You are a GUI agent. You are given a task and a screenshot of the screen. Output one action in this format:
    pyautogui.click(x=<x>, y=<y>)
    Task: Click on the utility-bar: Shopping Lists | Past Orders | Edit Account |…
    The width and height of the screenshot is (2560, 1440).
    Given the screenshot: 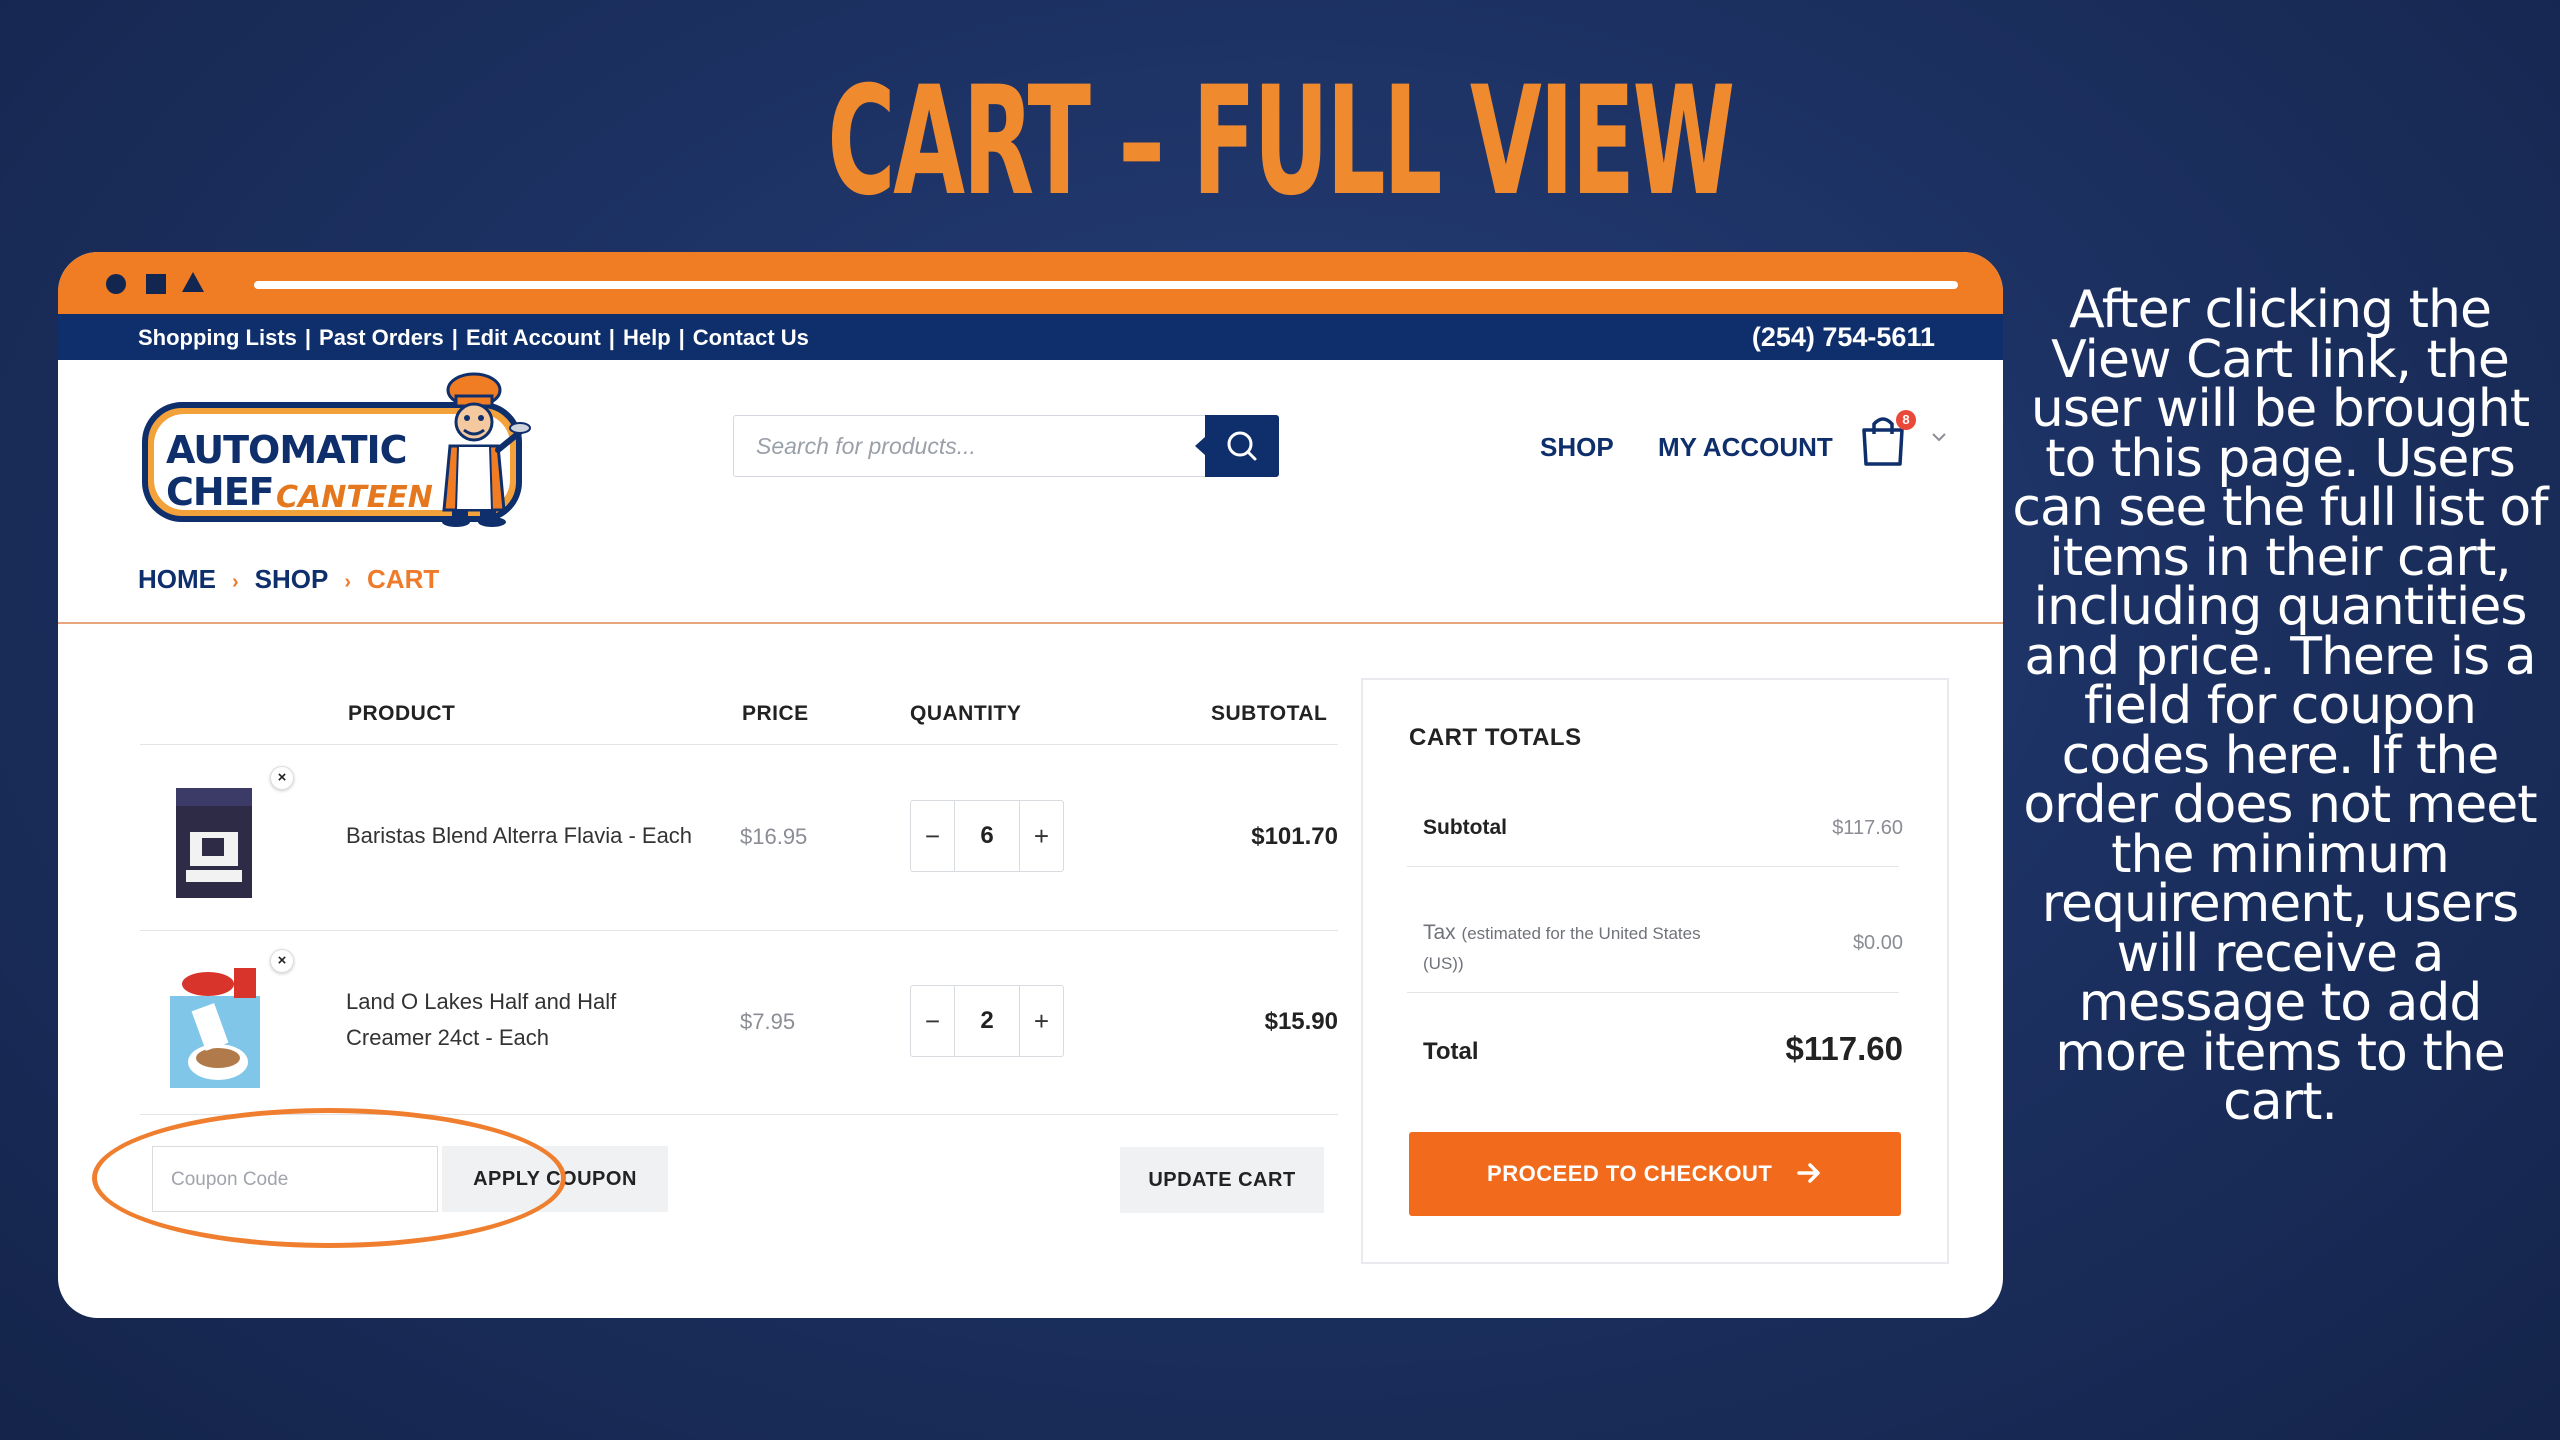 What is the action you would take?
    pyautogui.click(x=1030, y=337)
    